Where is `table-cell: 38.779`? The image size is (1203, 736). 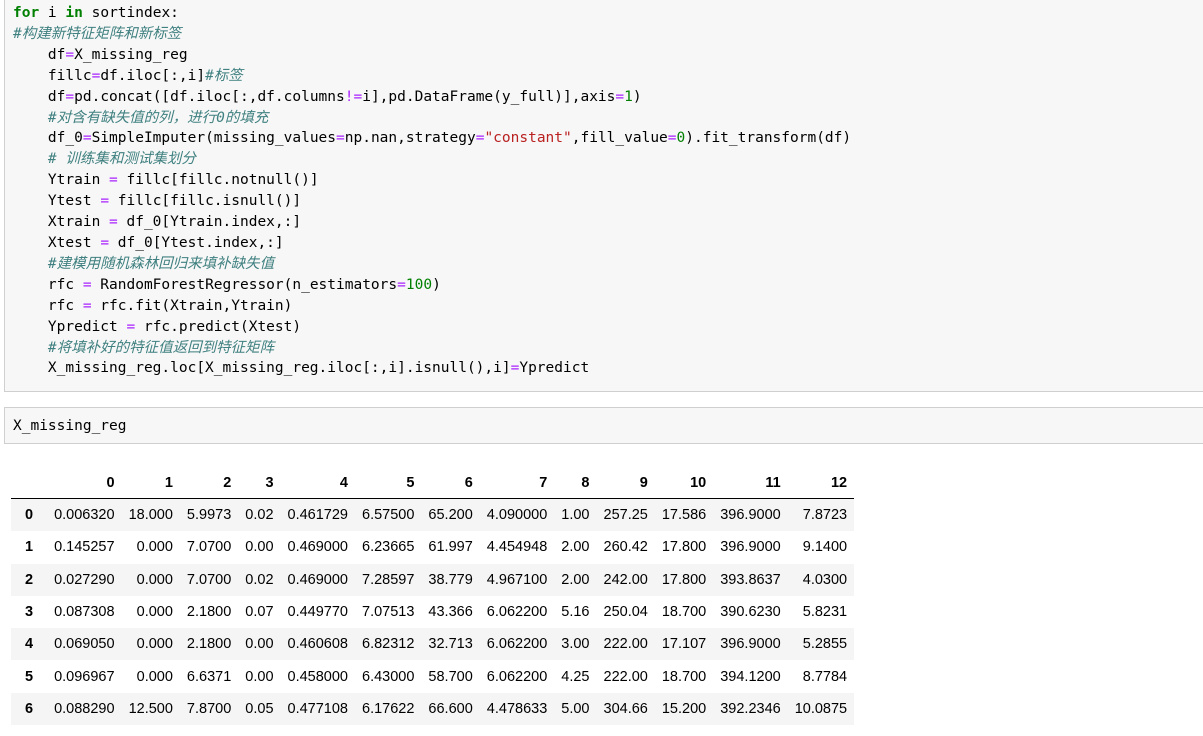
table-cell: 38.779 is located at coordinates (450, 579).